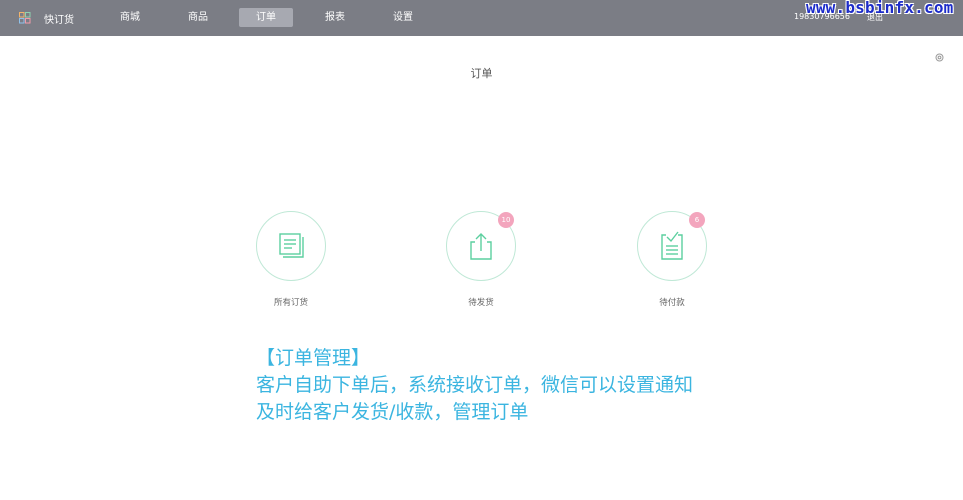  What do you see at coordinates (290, 303) in the screenshot?
I see `card-label: 所有订货` at bounding box center [290, 303].